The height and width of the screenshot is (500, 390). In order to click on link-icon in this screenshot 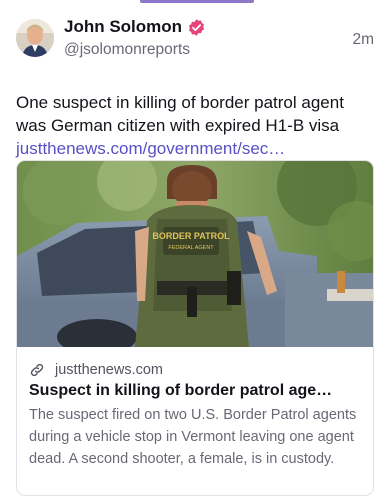, I will do `click(37, 370)`.